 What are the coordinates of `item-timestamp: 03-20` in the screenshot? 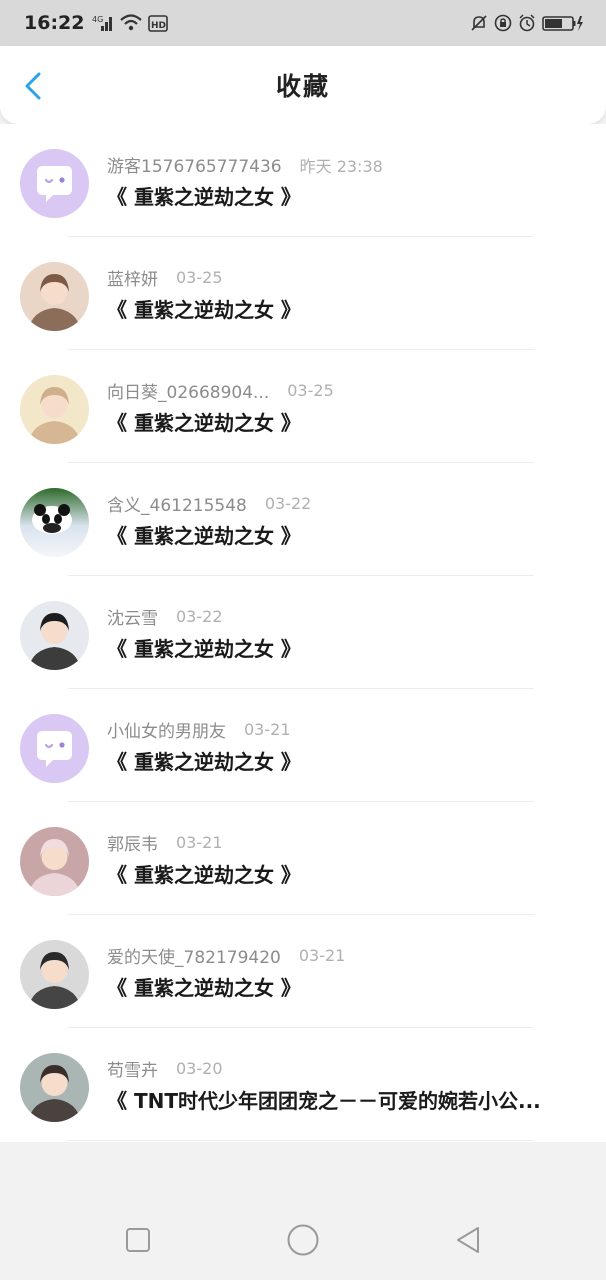 It's located at (199, 1068).